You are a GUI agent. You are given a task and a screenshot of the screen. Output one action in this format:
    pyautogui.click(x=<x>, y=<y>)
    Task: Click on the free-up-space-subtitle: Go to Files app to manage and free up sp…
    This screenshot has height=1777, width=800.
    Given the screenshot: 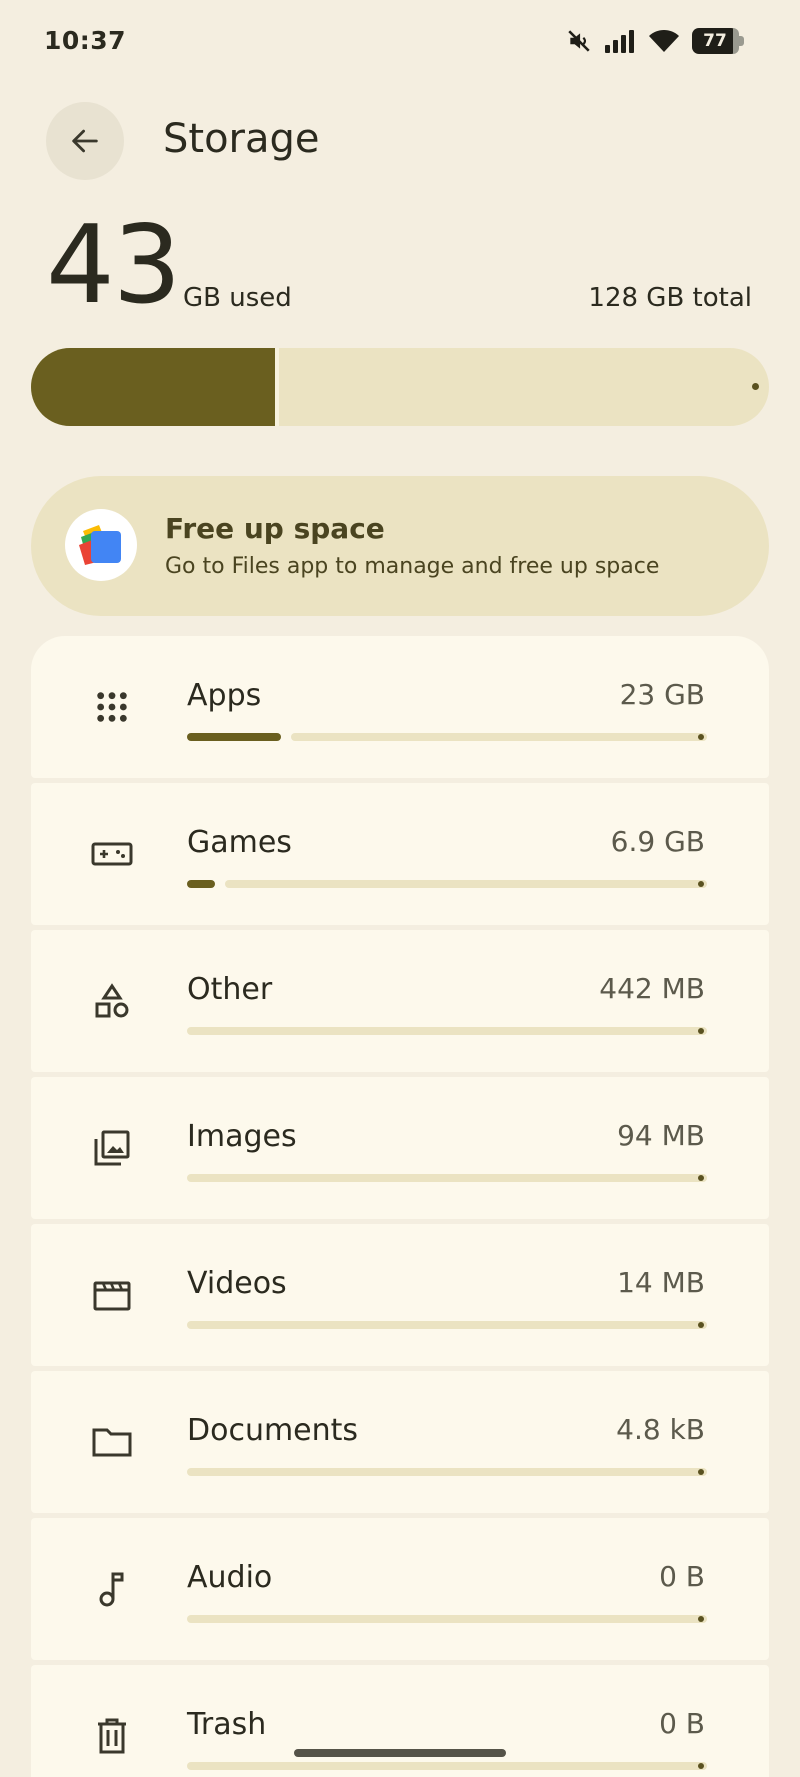 What is the action you would take?
    pyautogui.click(x=412, y=566)
    